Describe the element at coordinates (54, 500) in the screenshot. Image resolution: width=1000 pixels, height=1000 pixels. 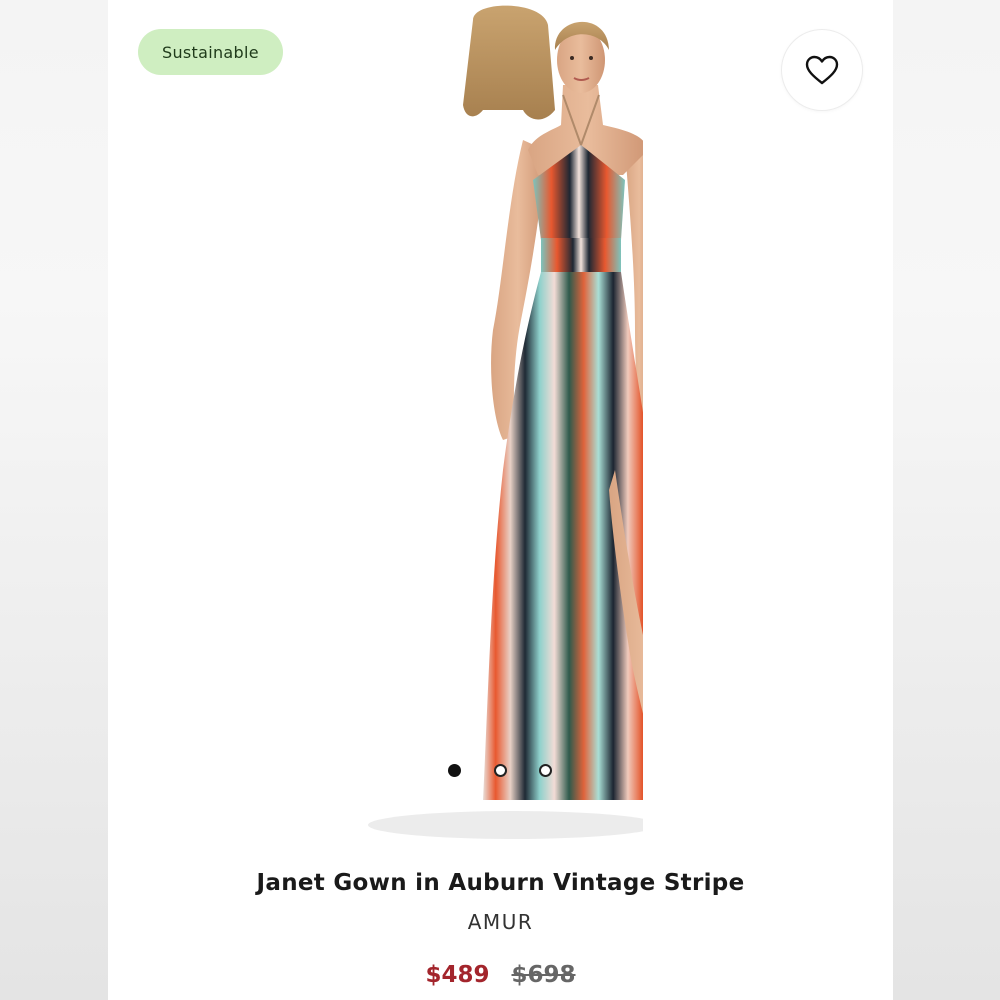
I see `blurred-background-left` at that location.